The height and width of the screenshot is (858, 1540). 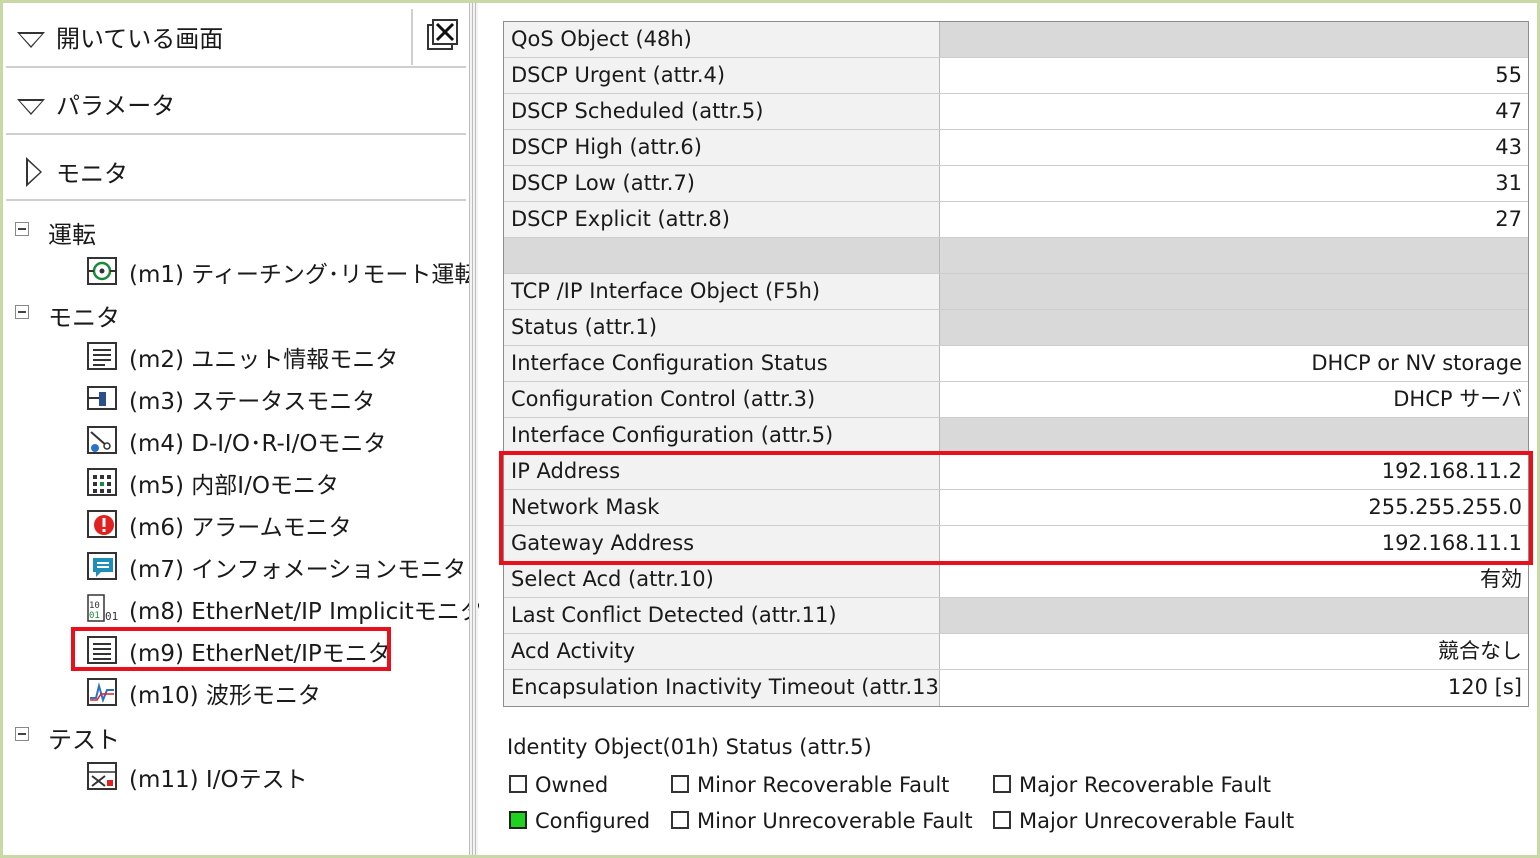 What do you see at coordinates (722, 219) in the screenshot?
I see `grid-row-label: DSCP Explicit (attr.8)` at bounding box center [722, 219].